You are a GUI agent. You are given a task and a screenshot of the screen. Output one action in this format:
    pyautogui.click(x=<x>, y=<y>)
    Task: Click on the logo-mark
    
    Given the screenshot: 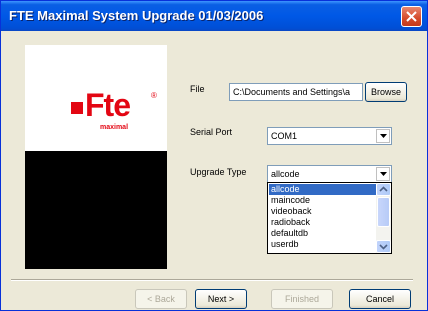 What is the action you would take?
    pyautogui.click(x=77, y=108)
    